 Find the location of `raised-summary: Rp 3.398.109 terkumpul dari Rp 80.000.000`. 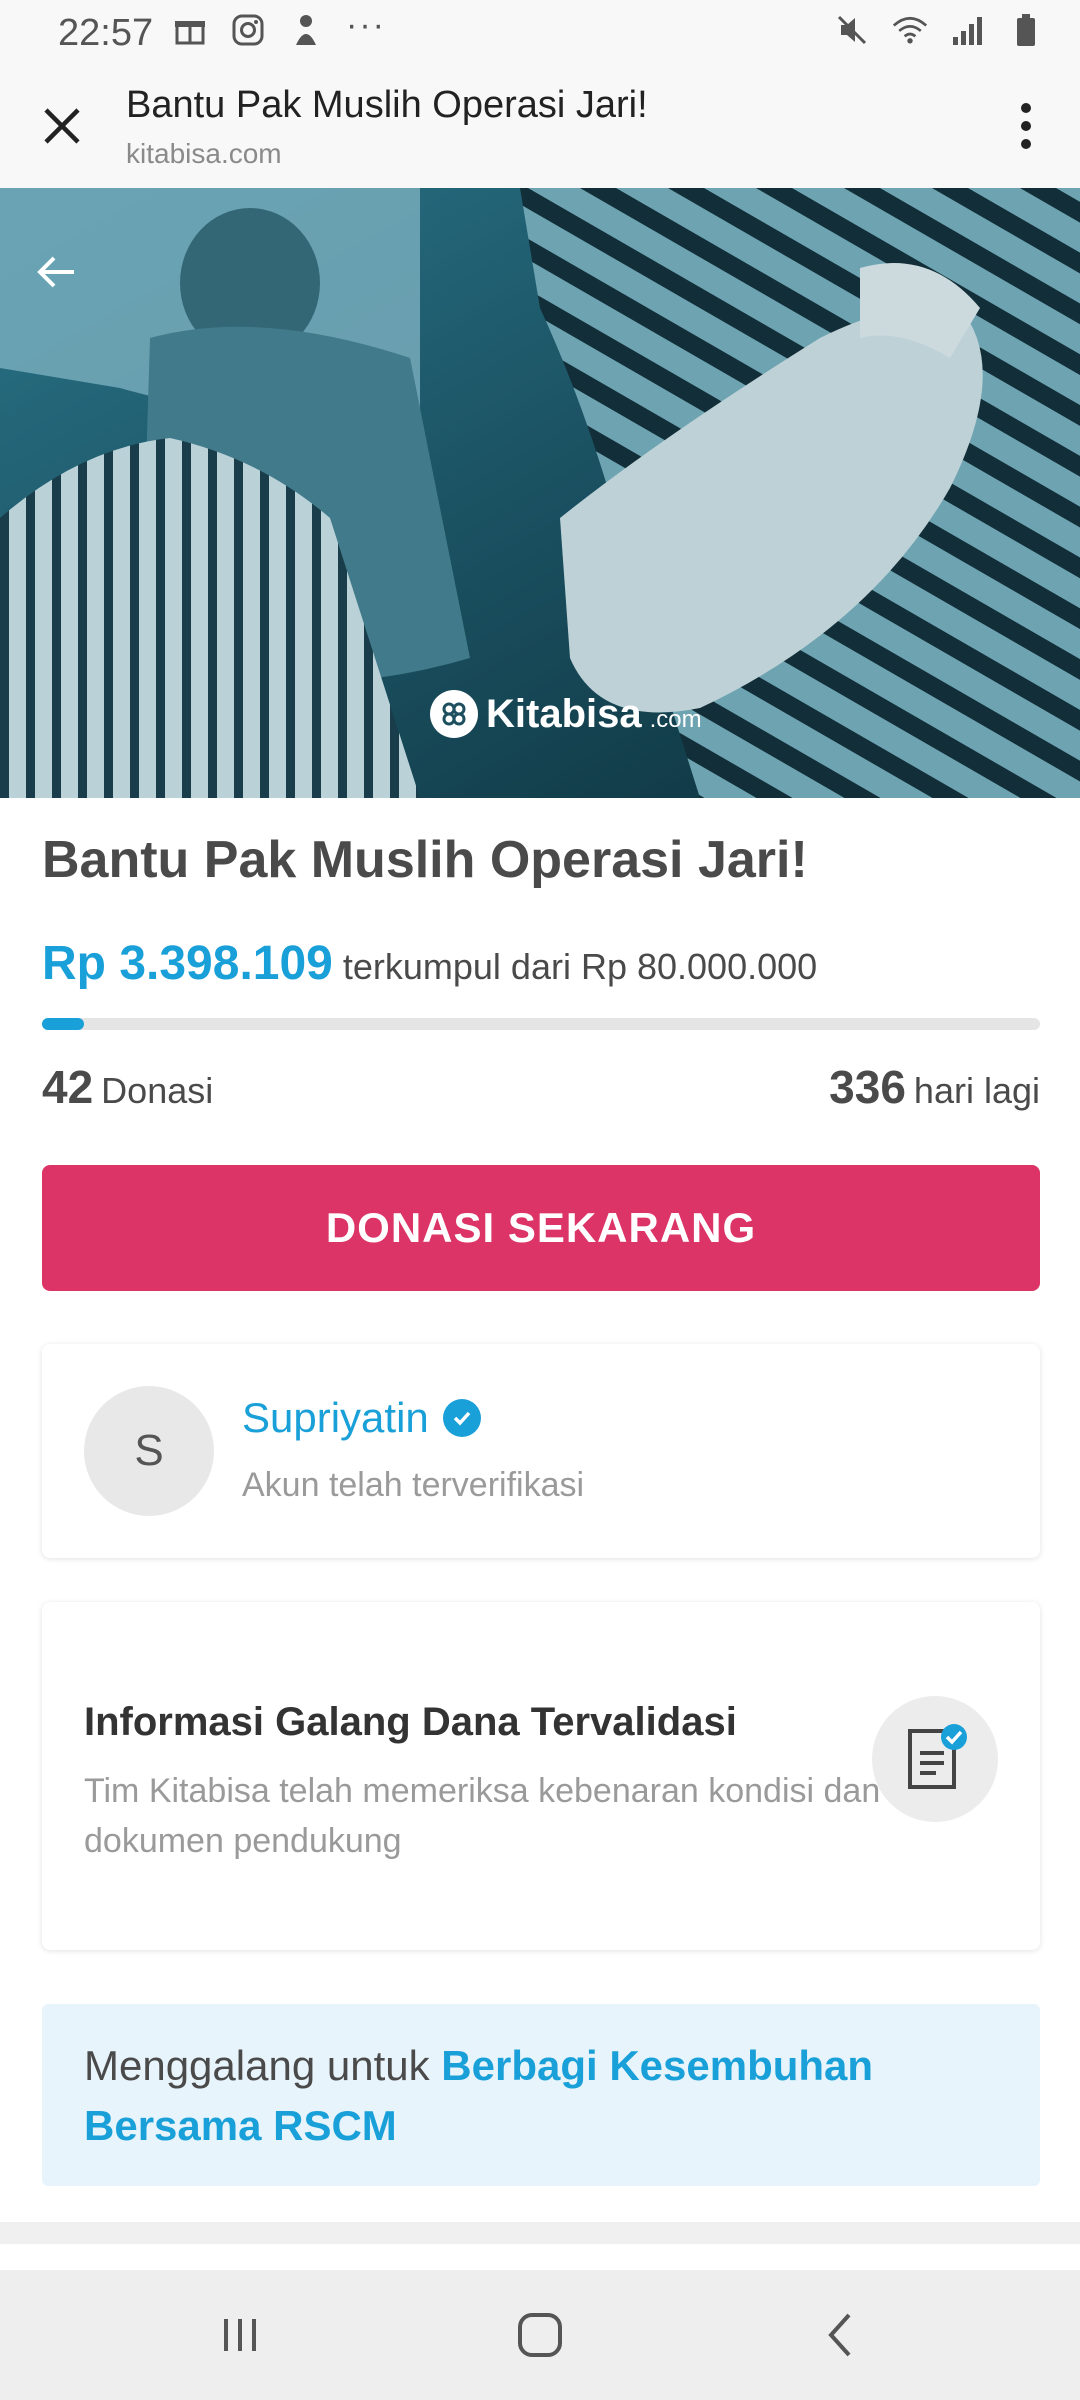

raised-summary: Rp 3.398.109 terkumpul dari Rp 80.000.000 is located at coordinates (429, 963).